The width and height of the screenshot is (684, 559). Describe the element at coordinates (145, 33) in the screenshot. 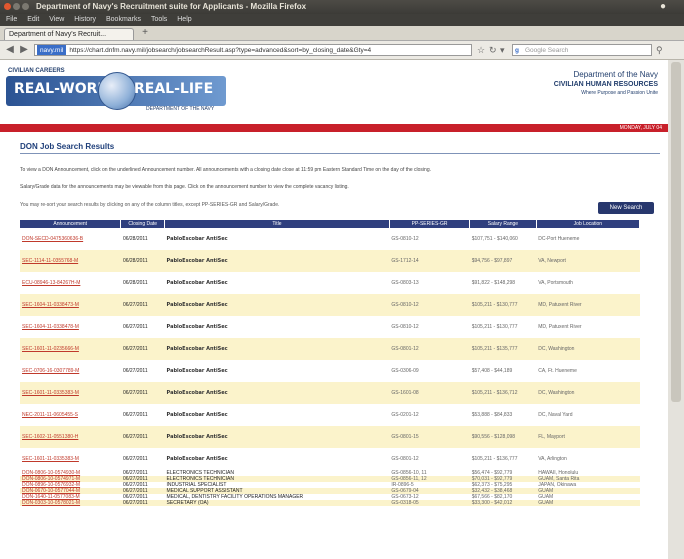

I see `new-tab-button: +` at that location.